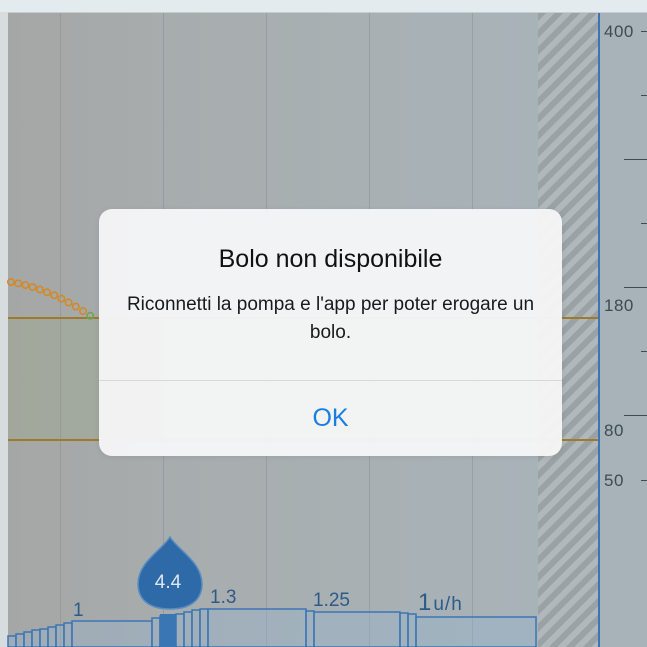  What do you see at coordinates (448, 604) in the screenshot?
I see `current-basal-unit: u/h` at bounding box center [448, 604].